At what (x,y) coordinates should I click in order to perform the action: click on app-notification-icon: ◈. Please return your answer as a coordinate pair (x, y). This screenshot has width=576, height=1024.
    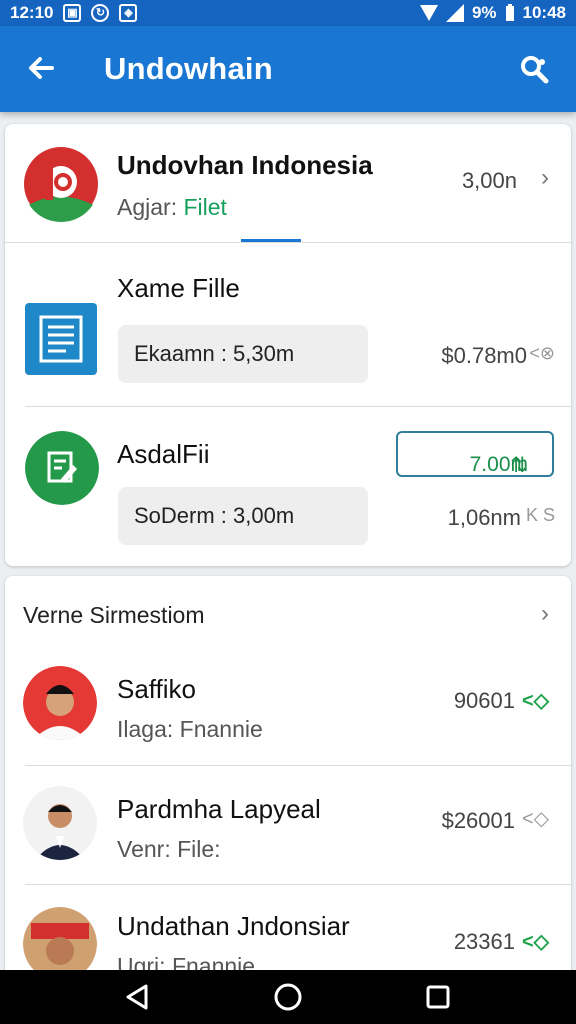
    Looking at the image, I should click on (128, 13).